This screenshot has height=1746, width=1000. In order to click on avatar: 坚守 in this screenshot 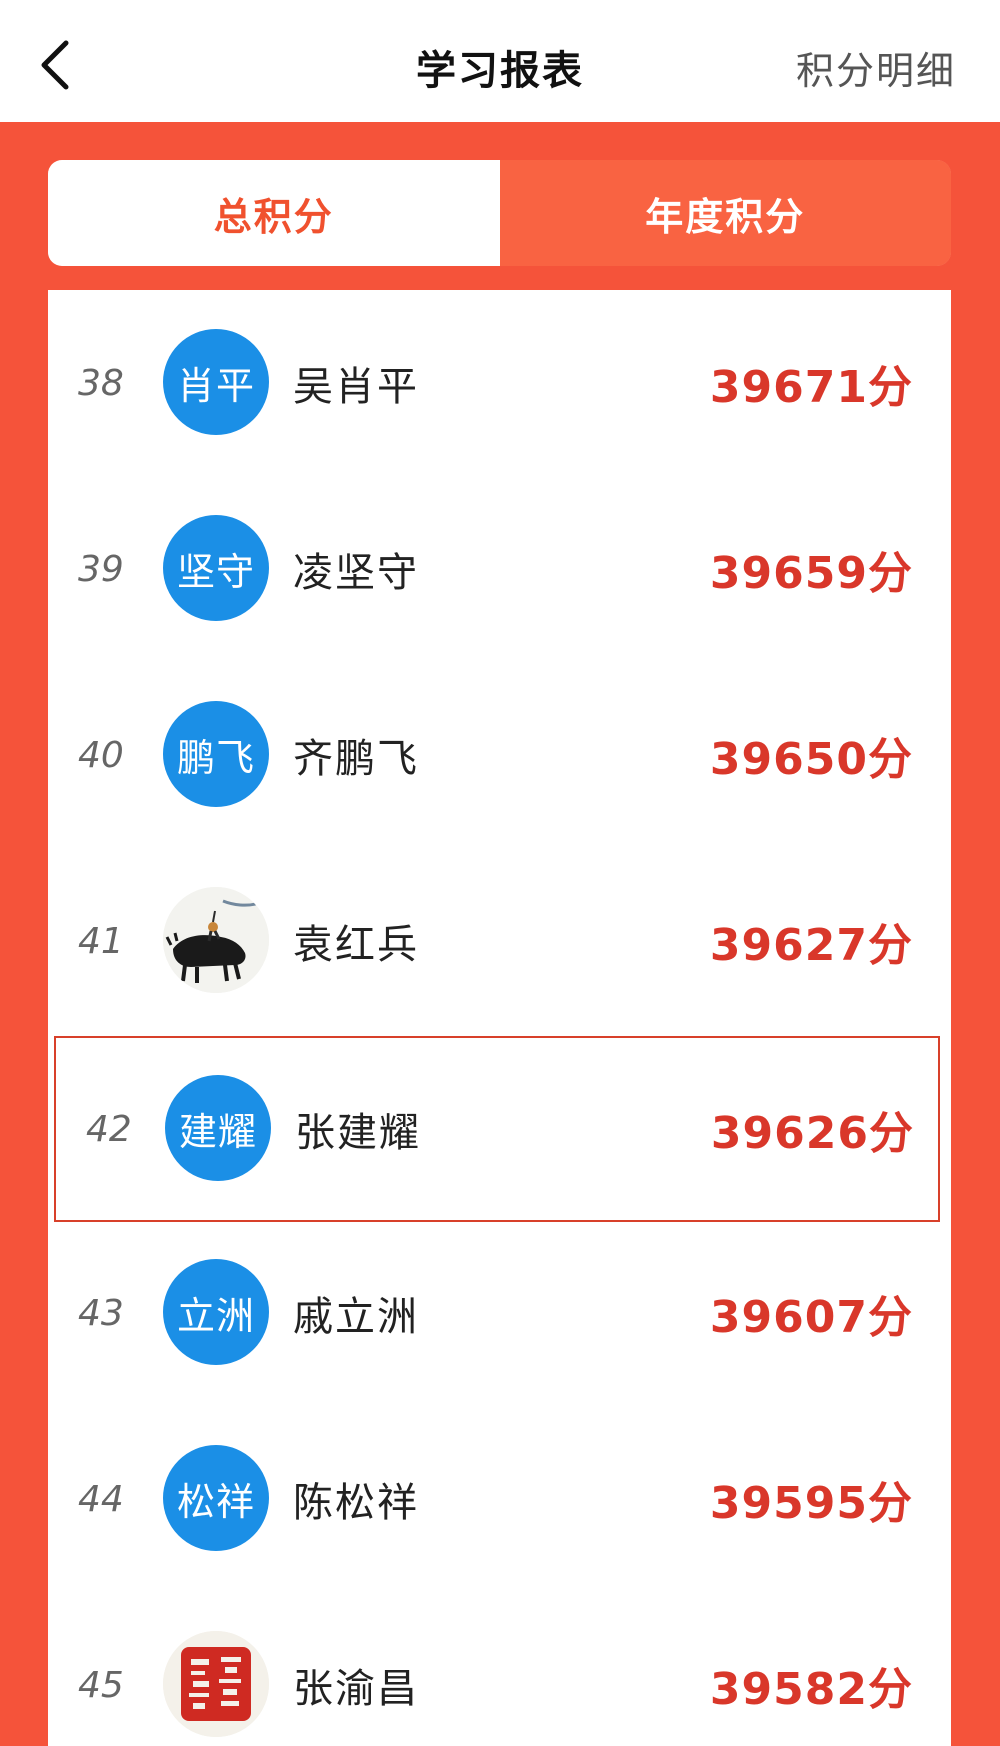, I will do `click(216, 568)`.